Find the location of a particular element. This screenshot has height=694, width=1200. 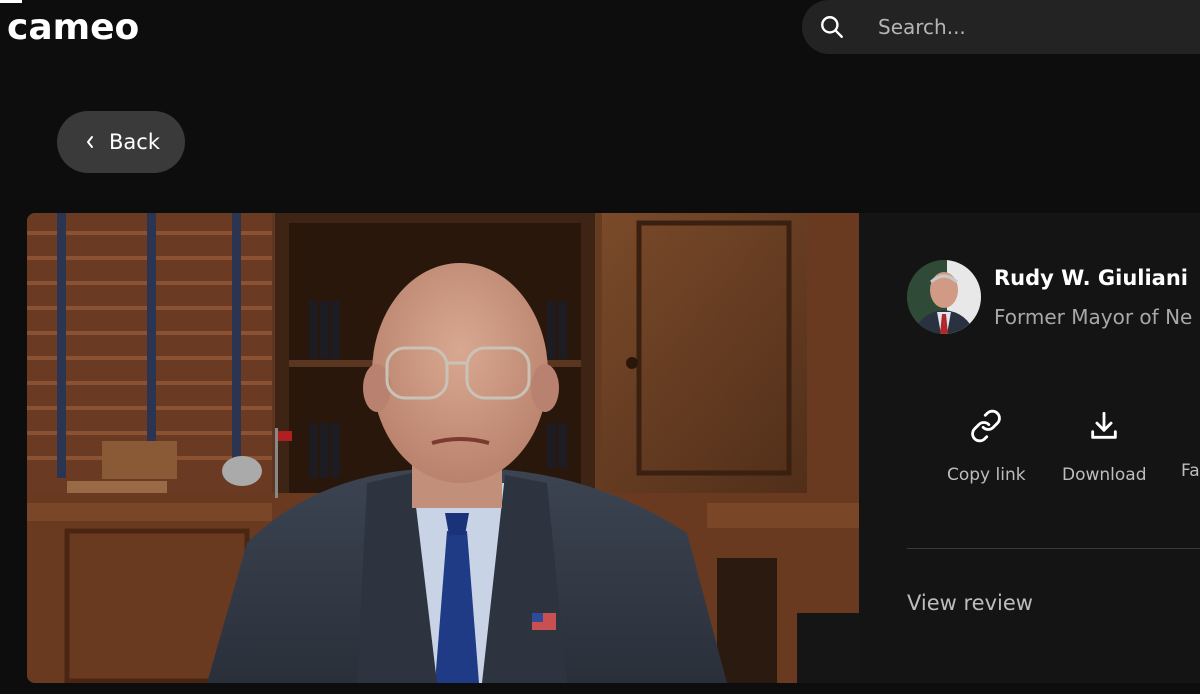

avatar-image is located at coordinates (944, 297).